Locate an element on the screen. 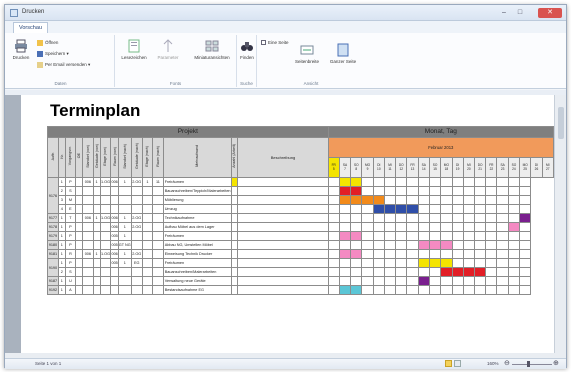 The width and height of the screenshot is (571, 372). tab-vorschau: Vorschau is located at coordinates (30, 27).